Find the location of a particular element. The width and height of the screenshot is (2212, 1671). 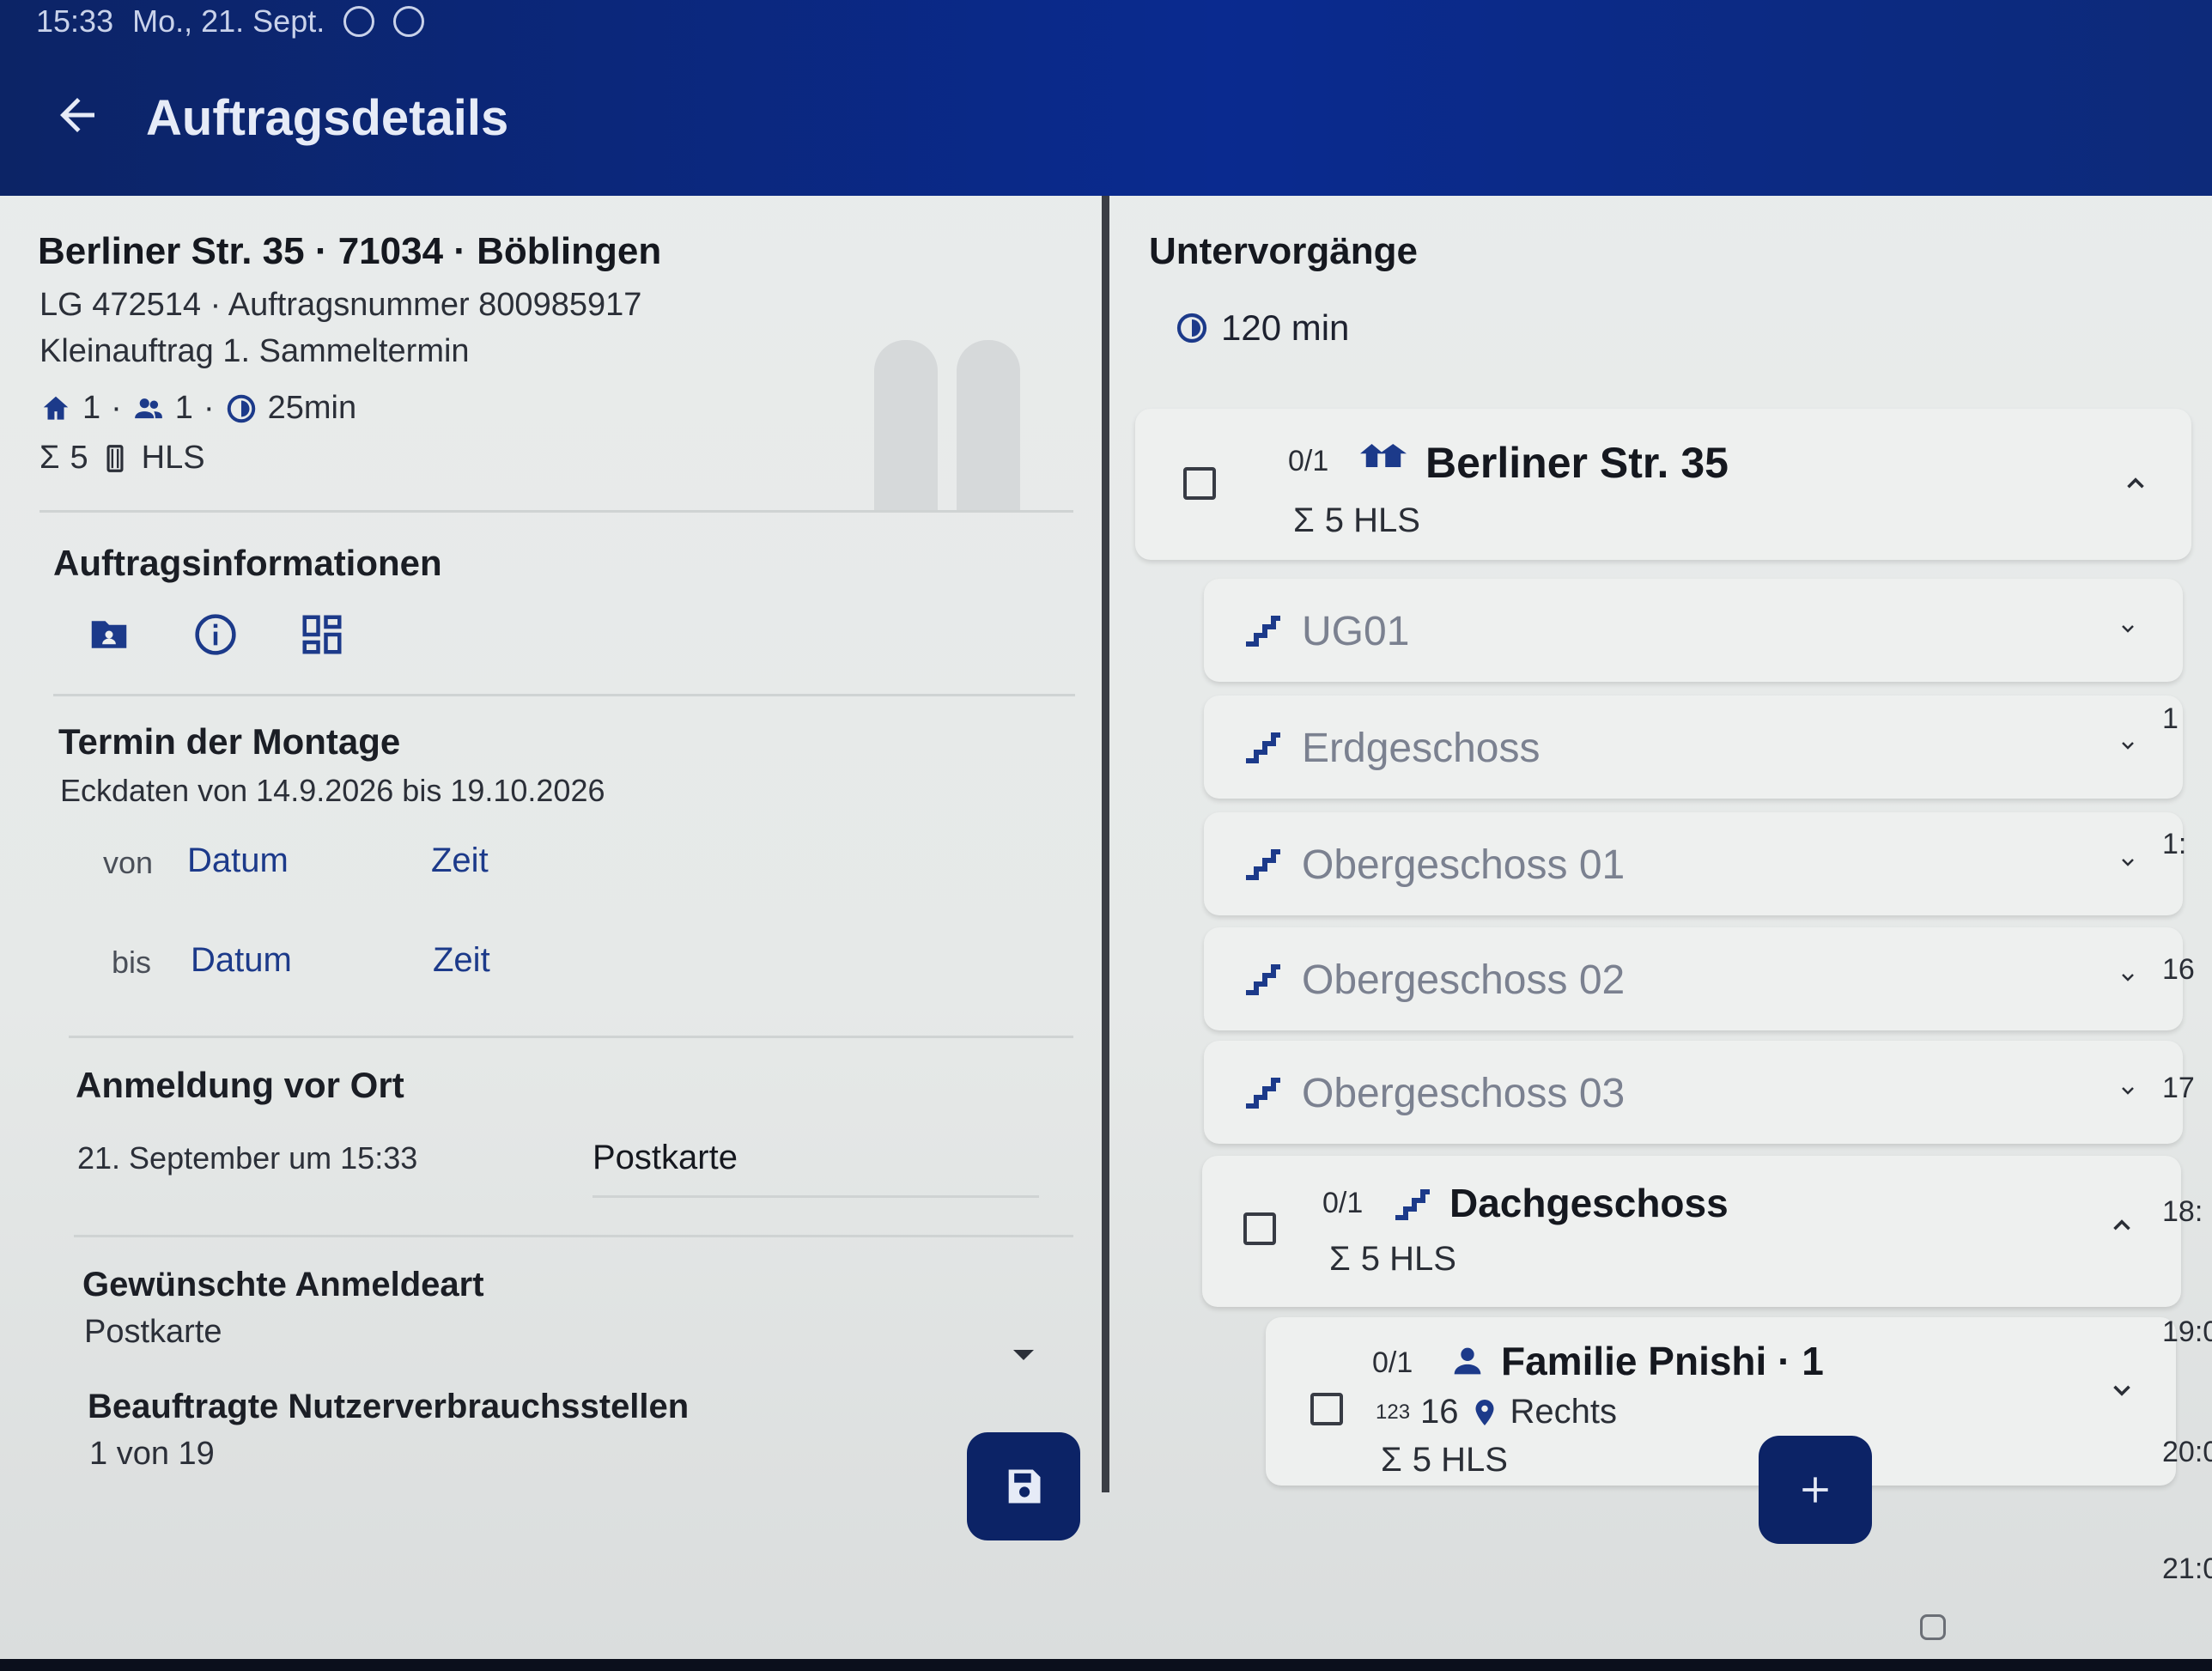

floor-row: Obergeschoss 02 is located at coordinates (1693, 978).